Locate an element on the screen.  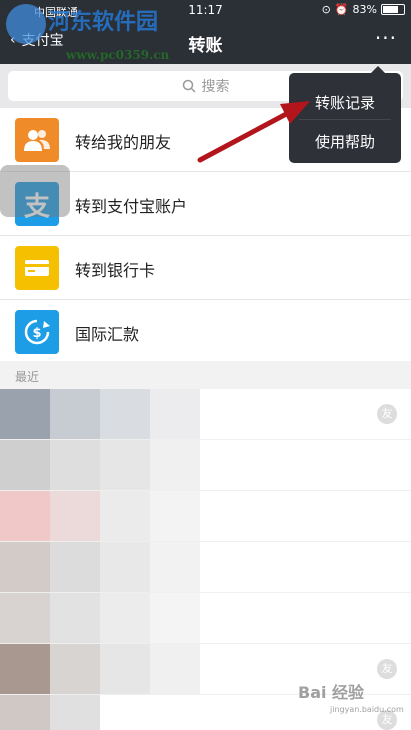
watermark-title: 河东软件园 is located at coordinates (103, 22).